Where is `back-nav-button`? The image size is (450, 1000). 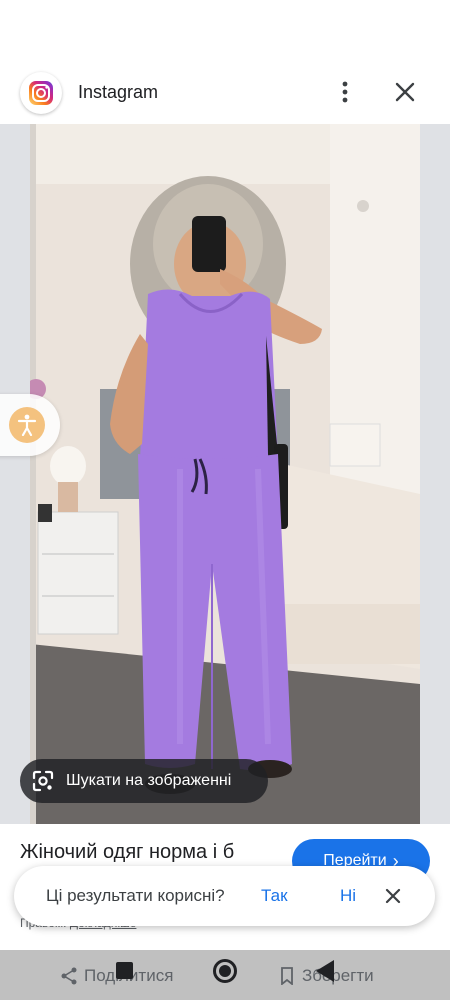 back-nav-button is located at coordinates (325, 971).